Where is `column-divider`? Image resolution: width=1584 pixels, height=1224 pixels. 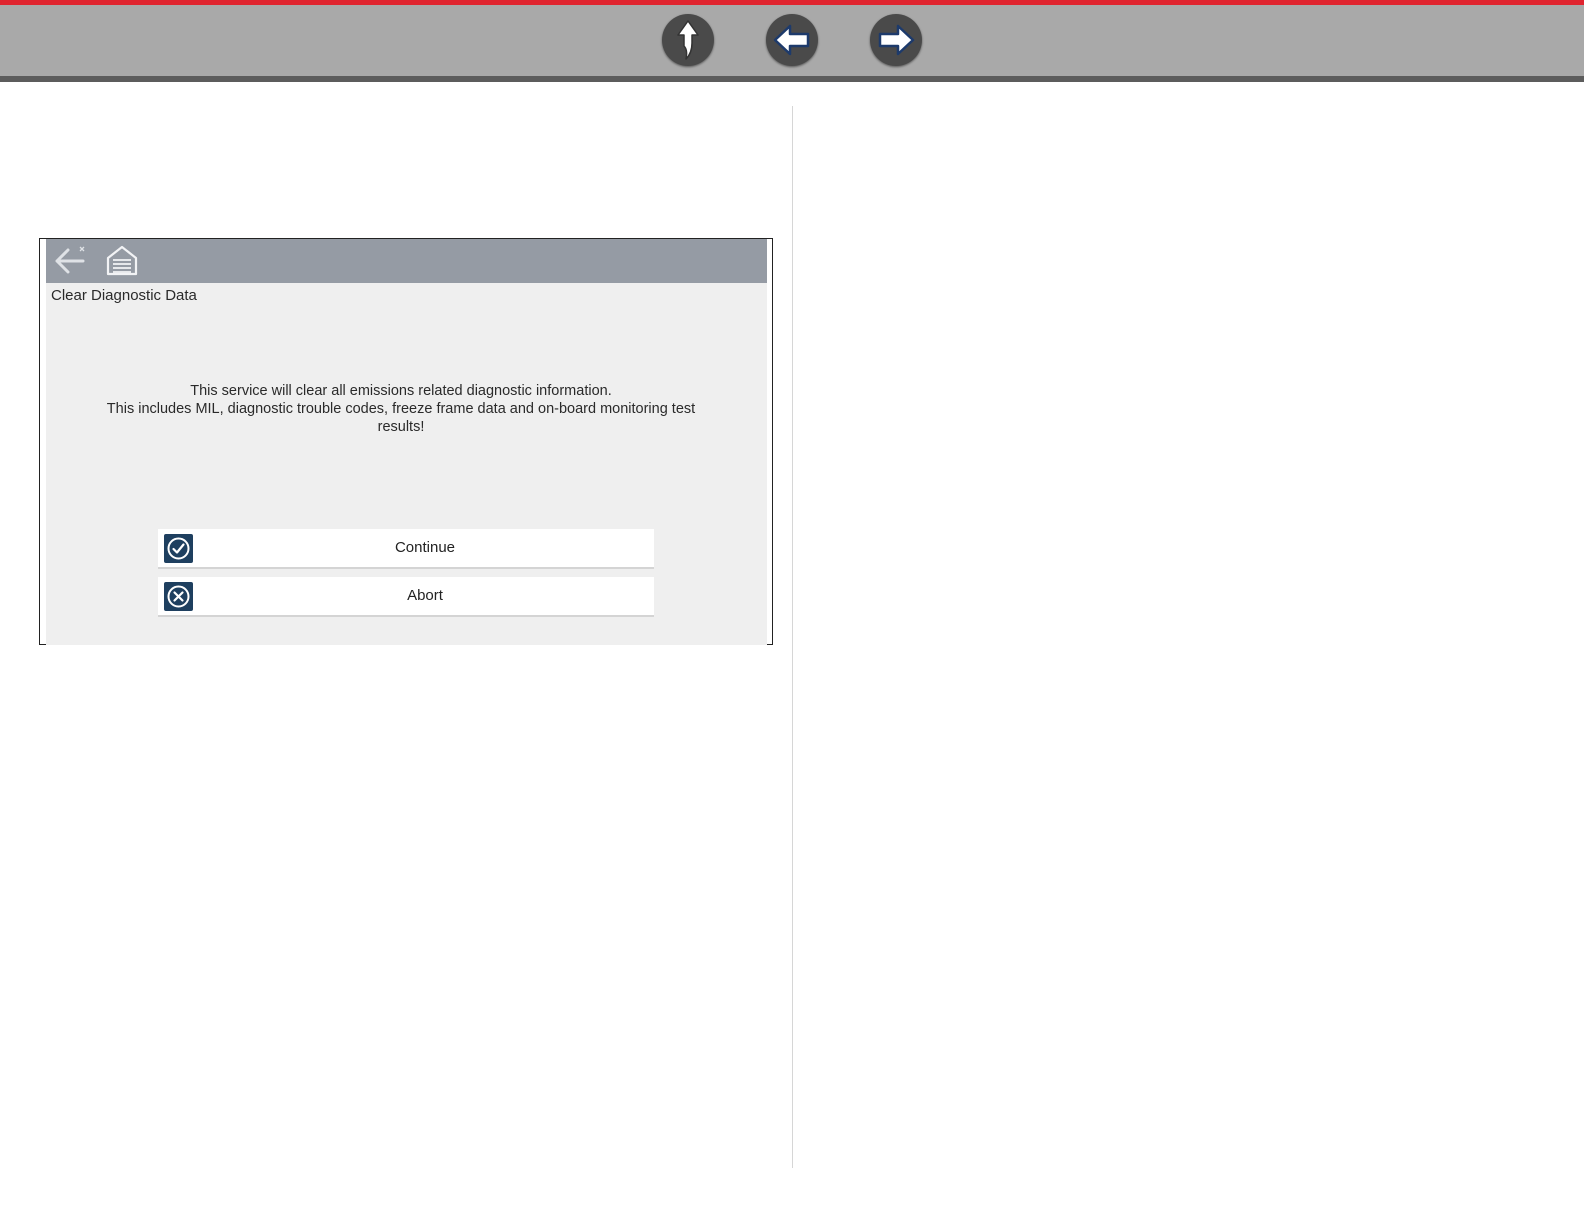 column-divider is located at coordinates (792, 637).